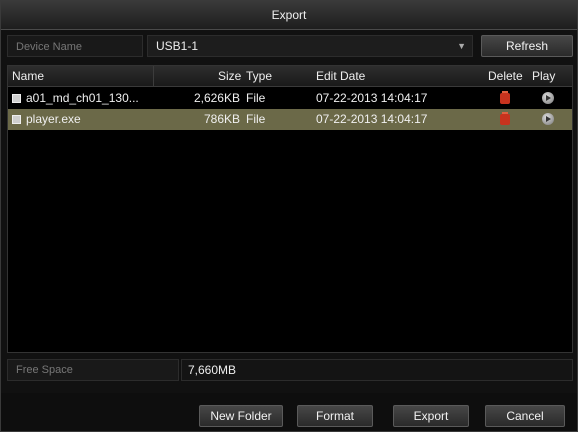 The width and height of the screenshot is (578, 432). What do you see at coordinates (289, 15) in the screenshot?
I see `dialog-title: Export` at bounding box center [289, 15].